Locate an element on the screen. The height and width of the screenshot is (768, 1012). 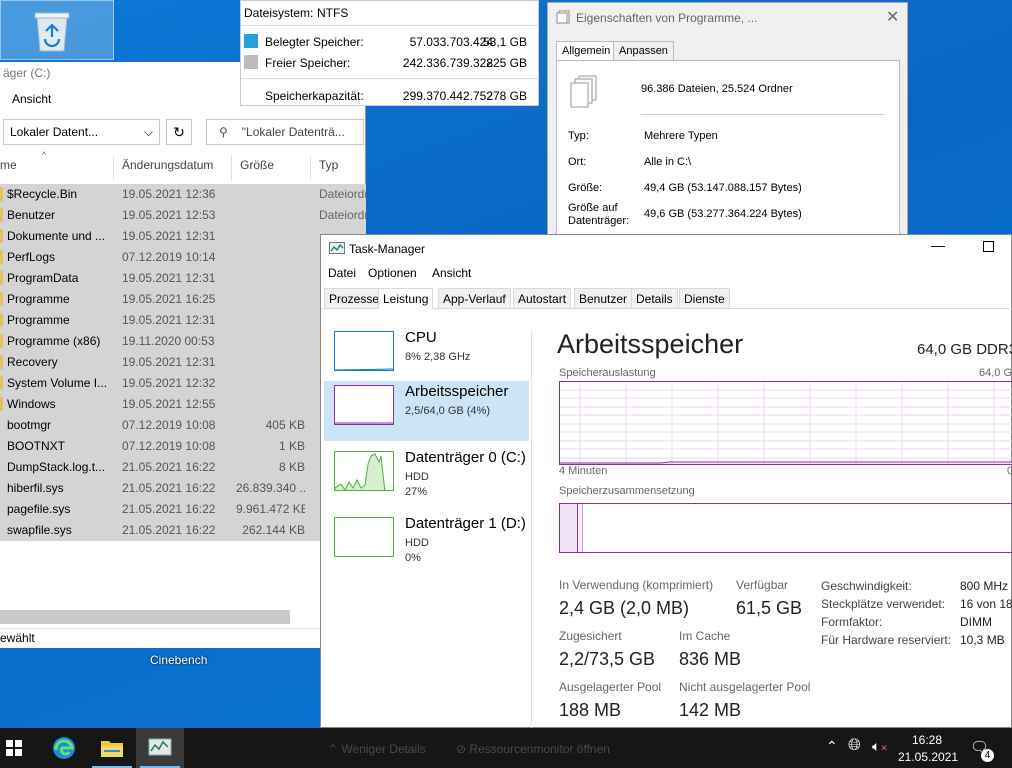
volume-muted-icon: 🔈︎✕ is located at coordinates (880, 746).